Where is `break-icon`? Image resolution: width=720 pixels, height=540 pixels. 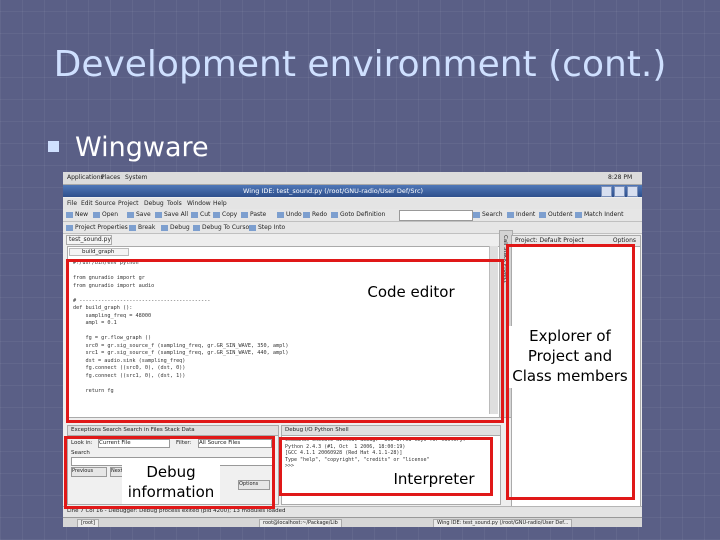 break-icon is located at coordinates (132, 227).